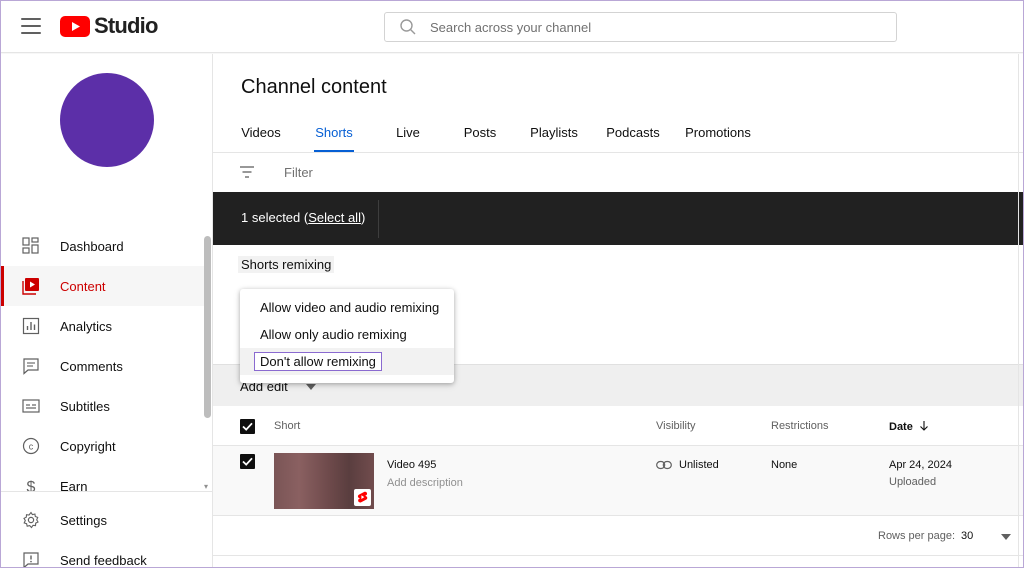 The image size is (1024, 568). Describe the element at coordinates (618, 172) in the screenshot. I see `filter-bar: Filter` at that location.